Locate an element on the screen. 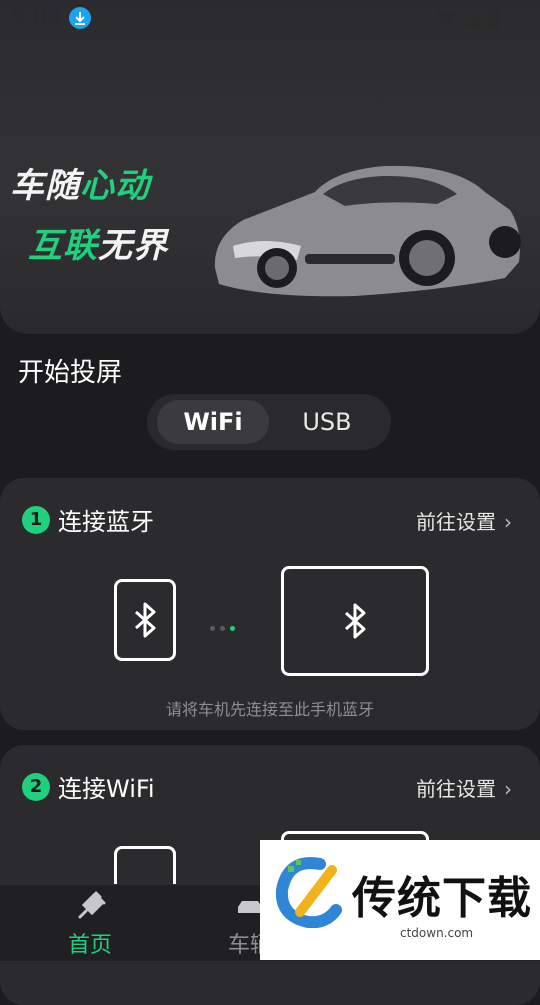  download-icon is located at coordinates (80, 18).